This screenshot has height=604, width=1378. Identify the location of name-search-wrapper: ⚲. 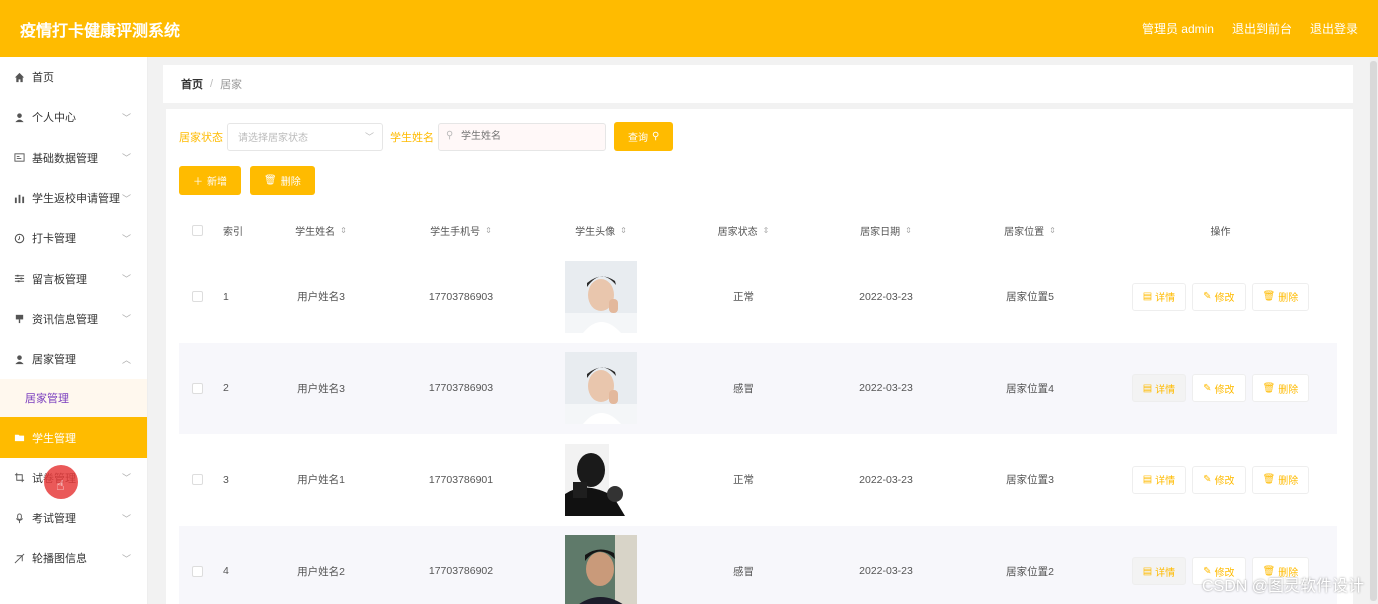
(522, 136).